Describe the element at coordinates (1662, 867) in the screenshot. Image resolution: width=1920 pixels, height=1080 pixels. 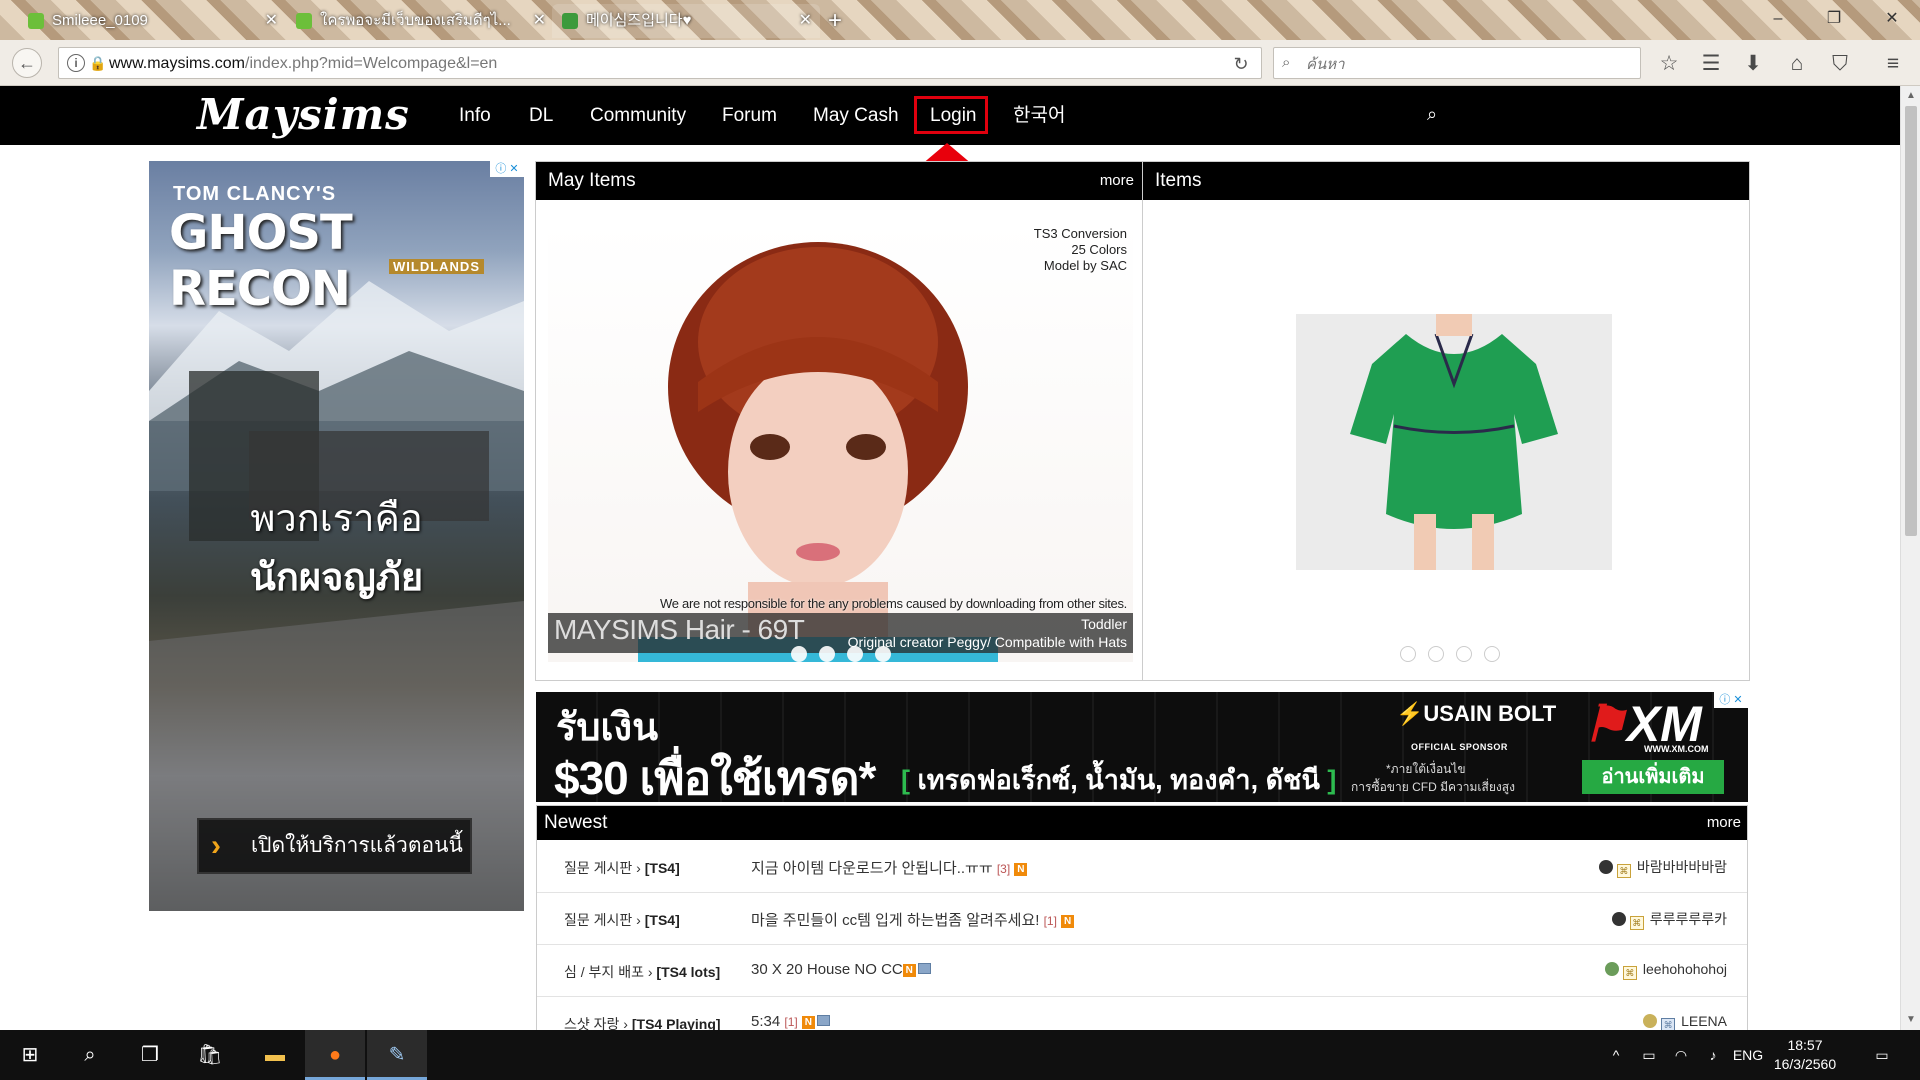
I see `post-author: ⌘ 바람바바바바람` at that location.